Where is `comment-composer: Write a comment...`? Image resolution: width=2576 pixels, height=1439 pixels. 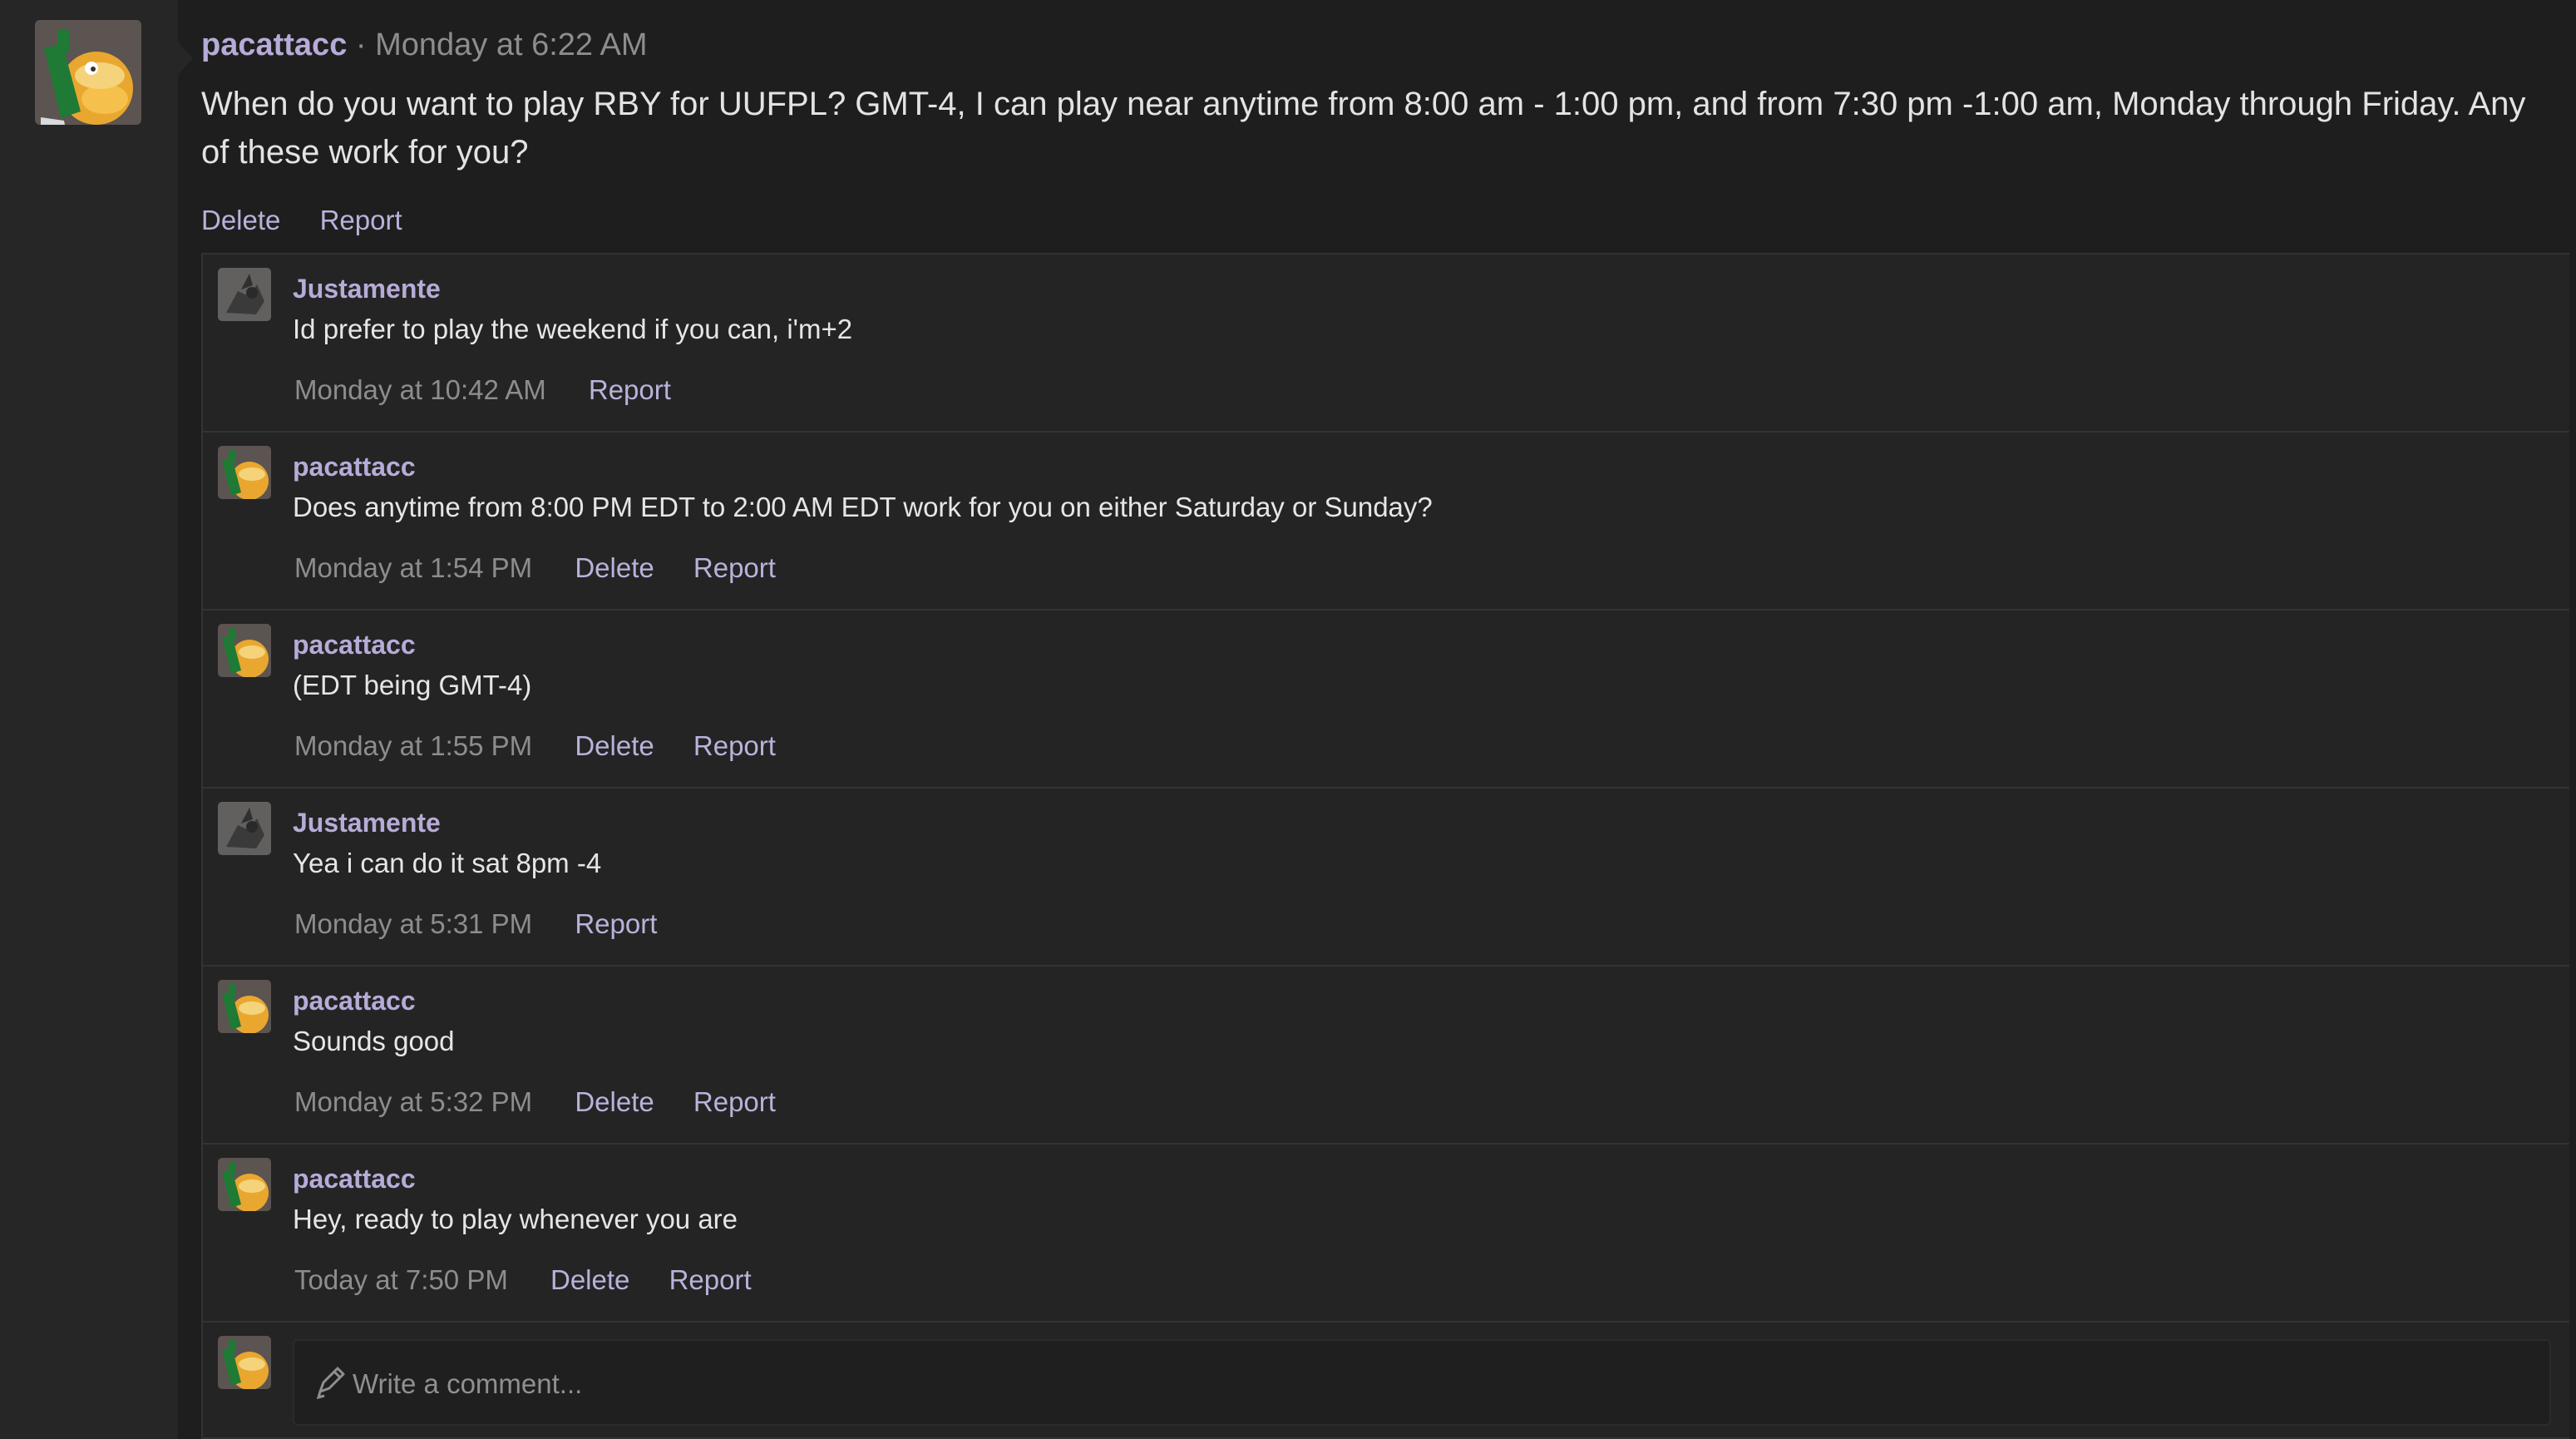 comment-composer: Write a comment... is located at coordinates (1386, 1381).